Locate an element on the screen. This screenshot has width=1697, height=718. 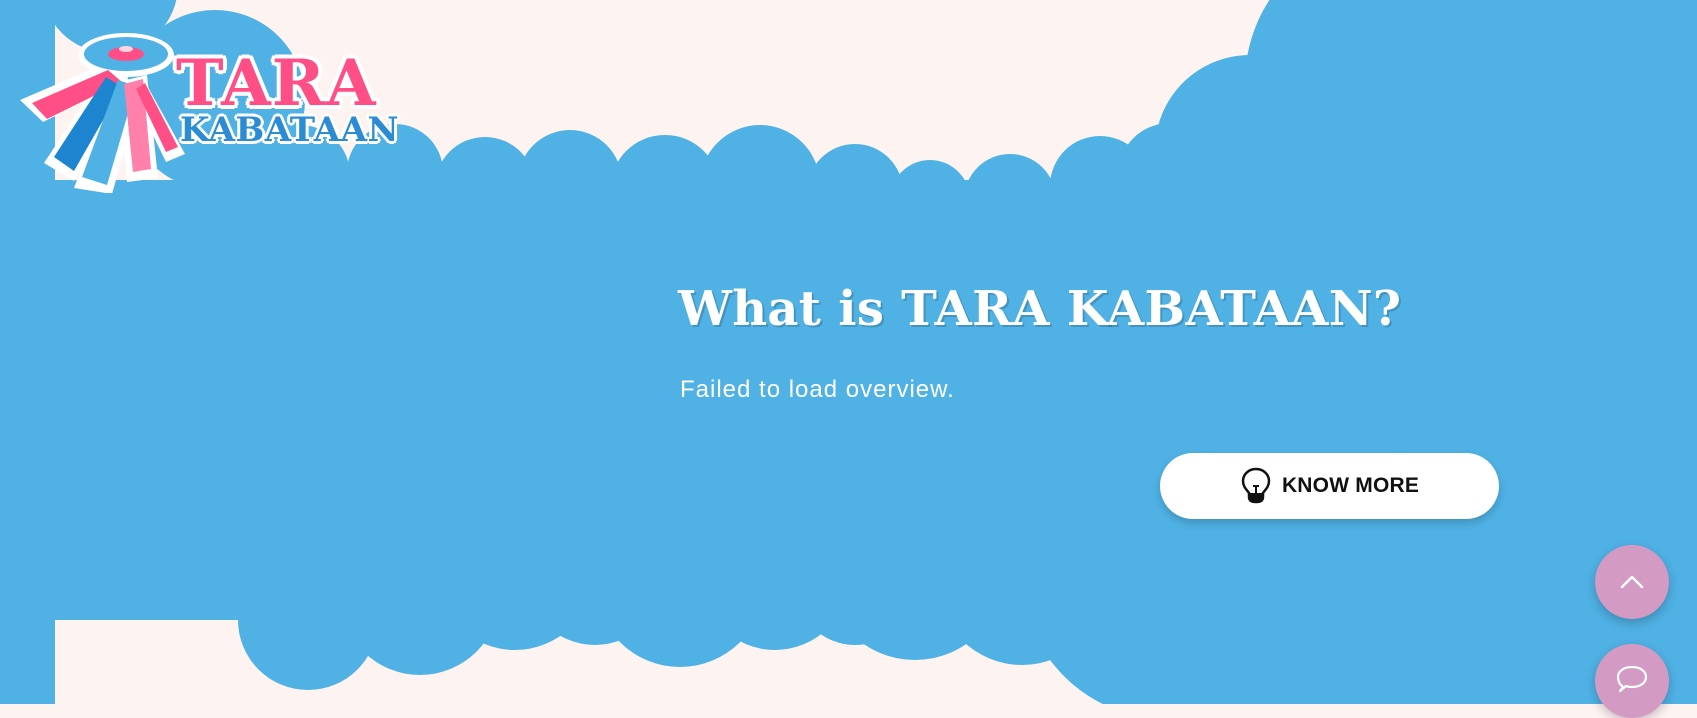
logo-text-kabataan: KABATAAN is located at coordinates (290, 130).